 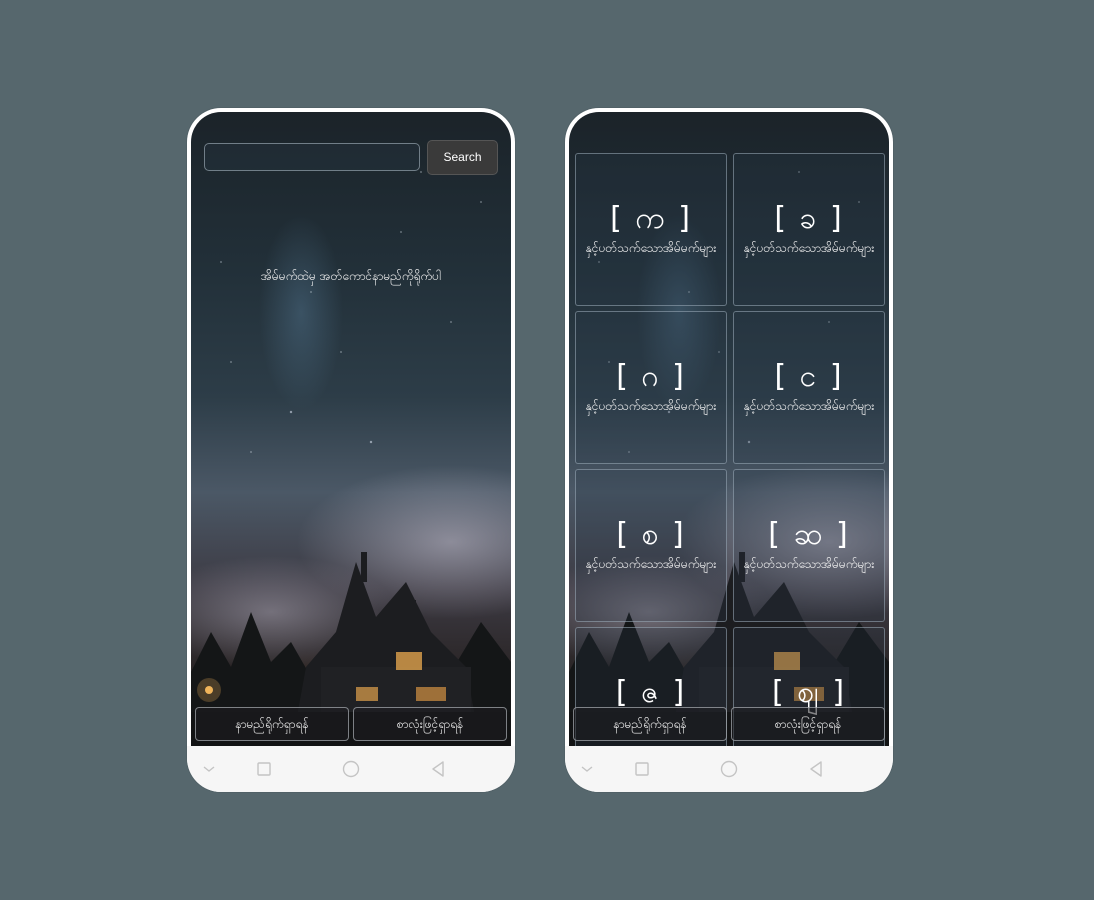 I want to click on card-letter: [ ဆ ], so click(x=809, y=534).